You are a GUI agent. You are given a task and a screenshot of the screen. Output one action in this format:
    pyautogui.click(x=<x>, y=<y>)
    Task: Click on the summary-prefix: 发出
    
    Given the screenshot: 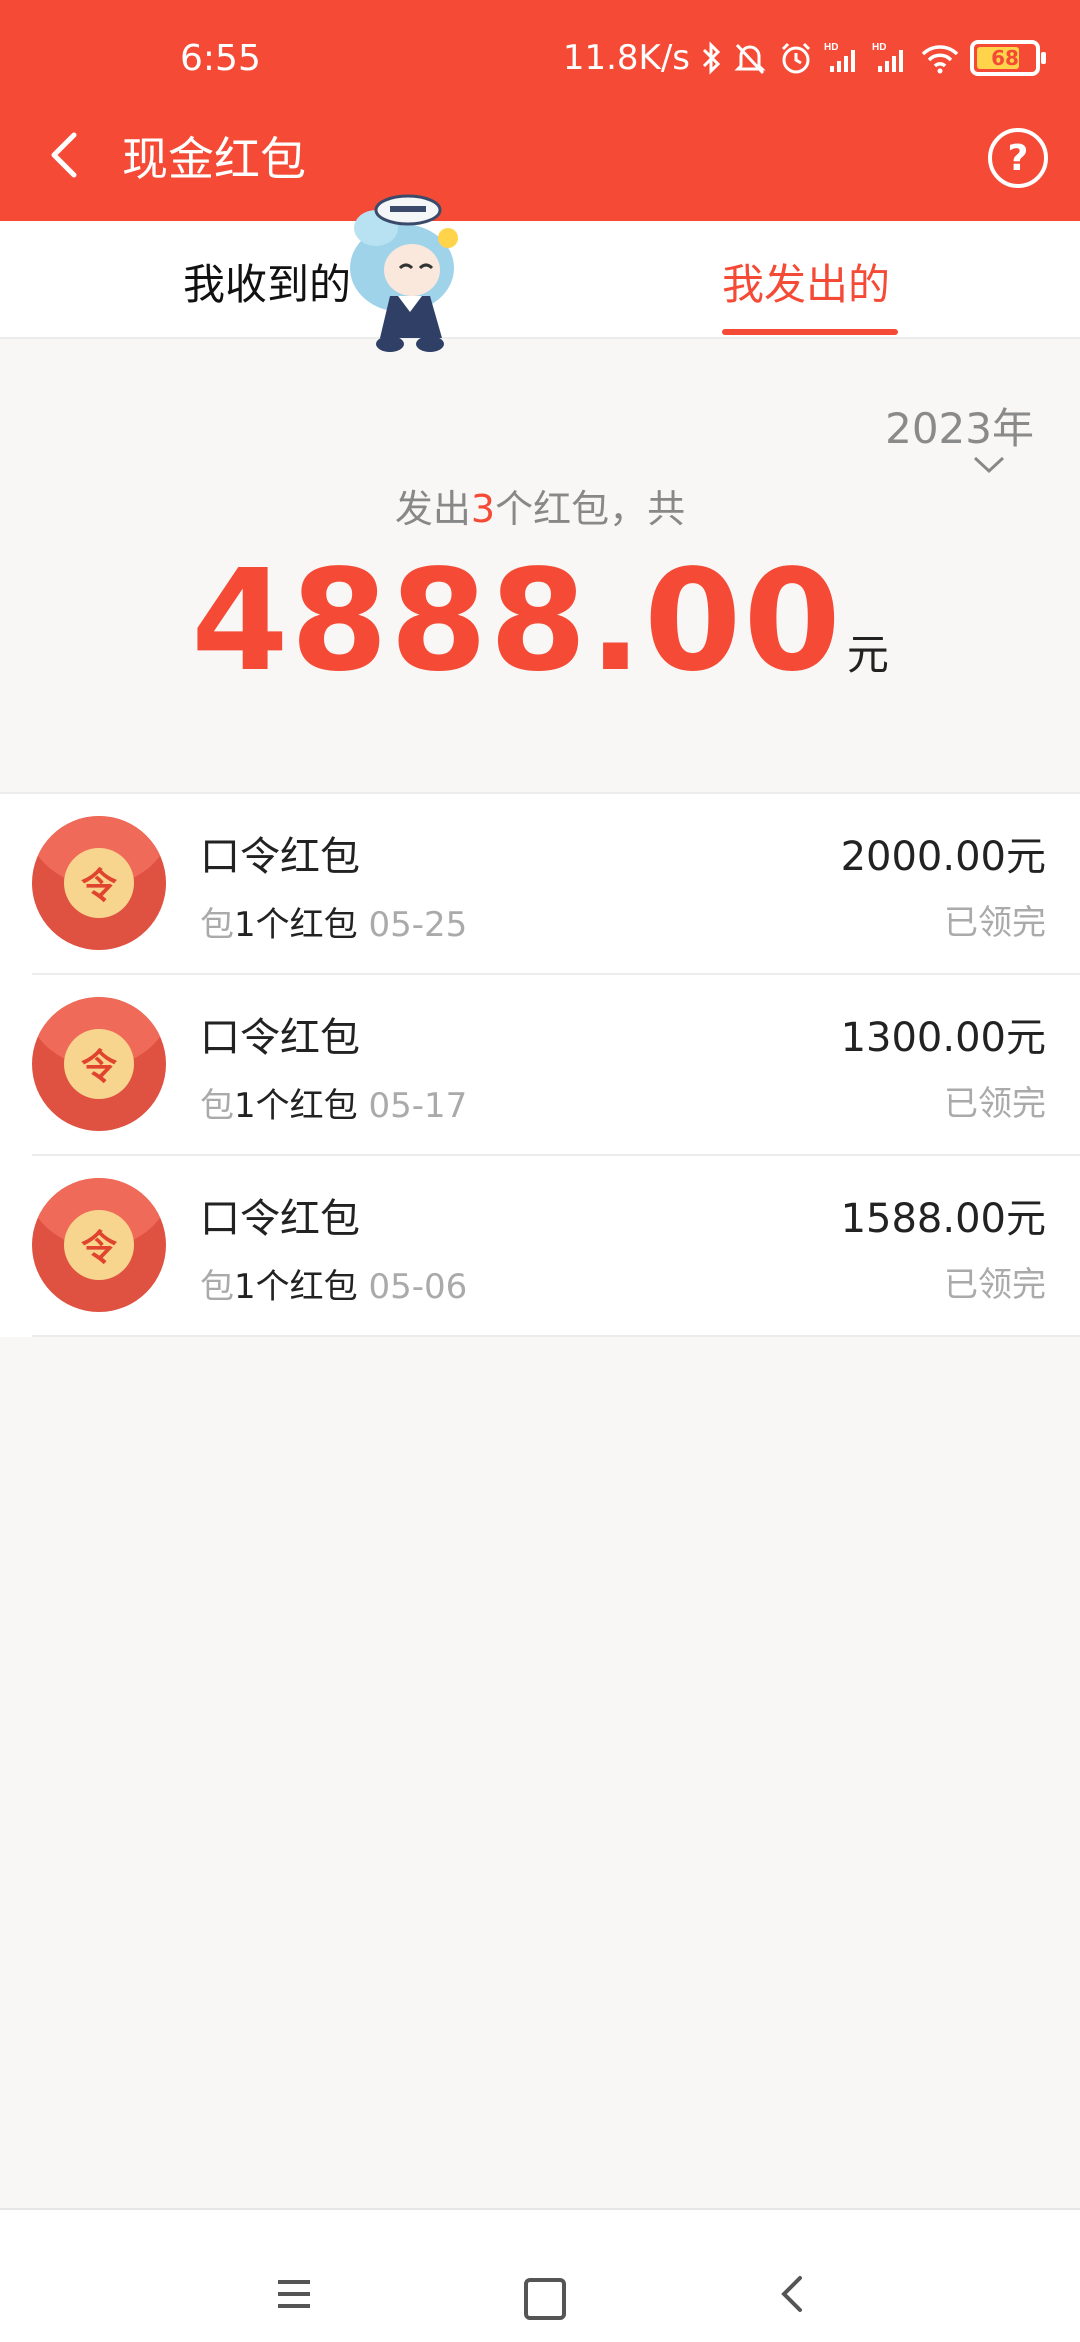 What is the action you would take?
    pyautogui.click(x=432, y=509)
    